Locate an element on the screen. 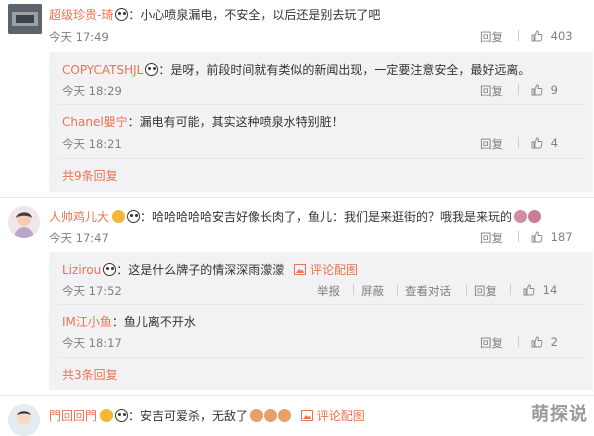 The image size is (594, 436). watermark: 萌探说 is located at coordinates (559, 414).